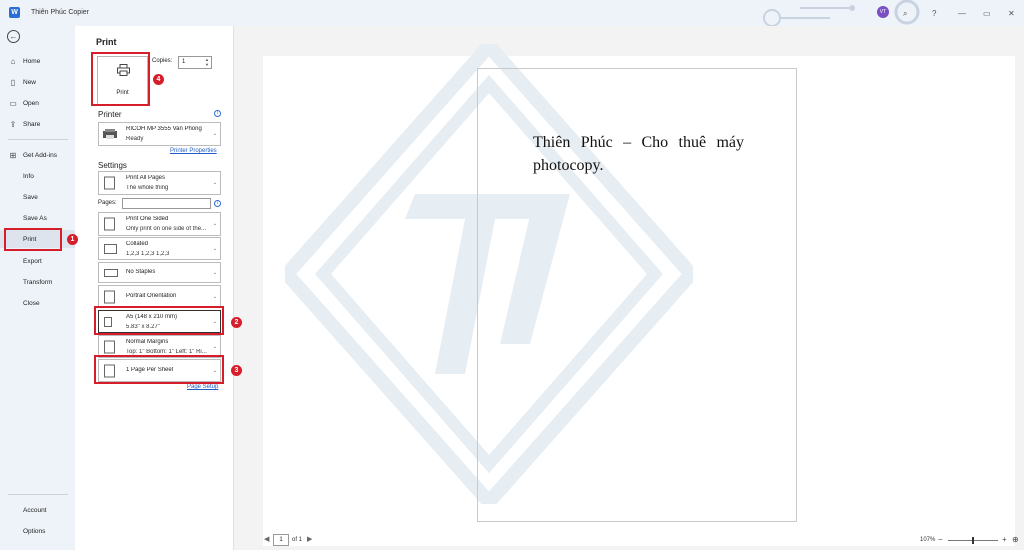 This screenshot has width=1024, height=550. Describe the element at coordinates (512, 13) in the screenshot. I see `title-bar: W Thiên Phúc Copier VT ⌕ ? — ▭ ✕` at that location.